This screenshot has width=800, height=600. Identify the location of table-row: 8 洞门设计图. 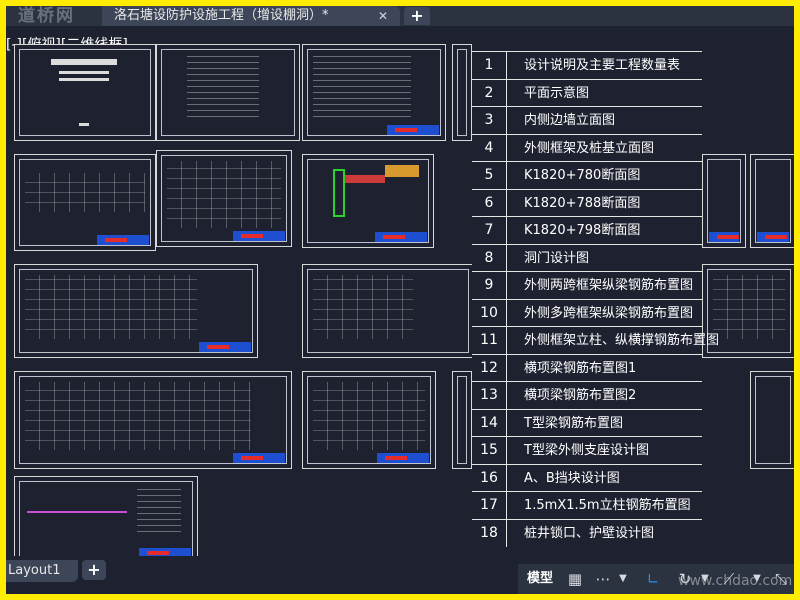
(587, 258).